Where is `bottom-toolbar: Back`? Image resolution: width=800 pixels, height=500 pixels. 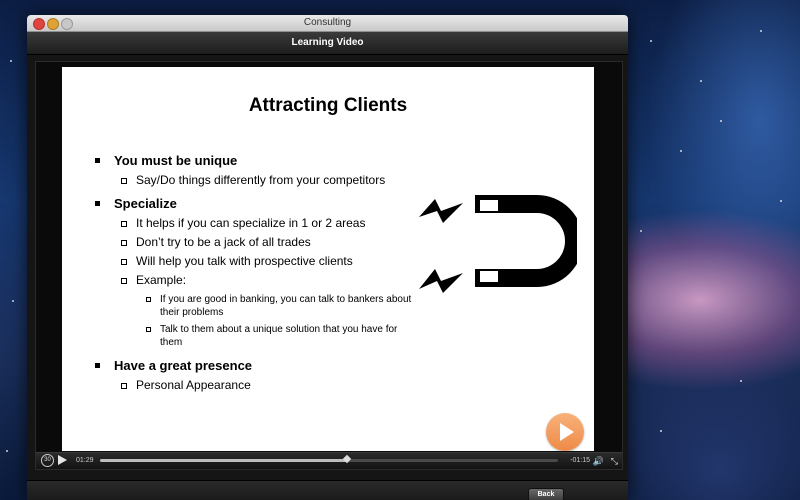
bottom-toolbar: Back is located at coordinates (327, 490).